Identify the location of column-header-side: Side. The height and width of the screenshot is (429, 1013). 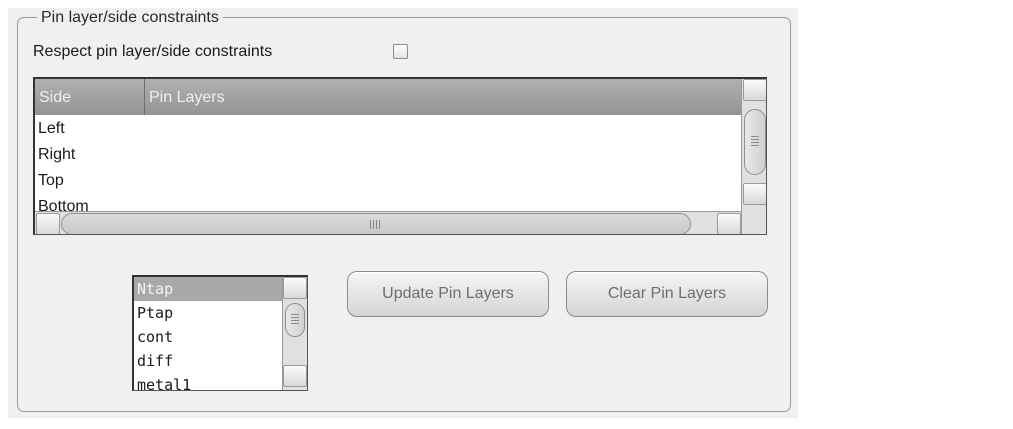
(90, 97).